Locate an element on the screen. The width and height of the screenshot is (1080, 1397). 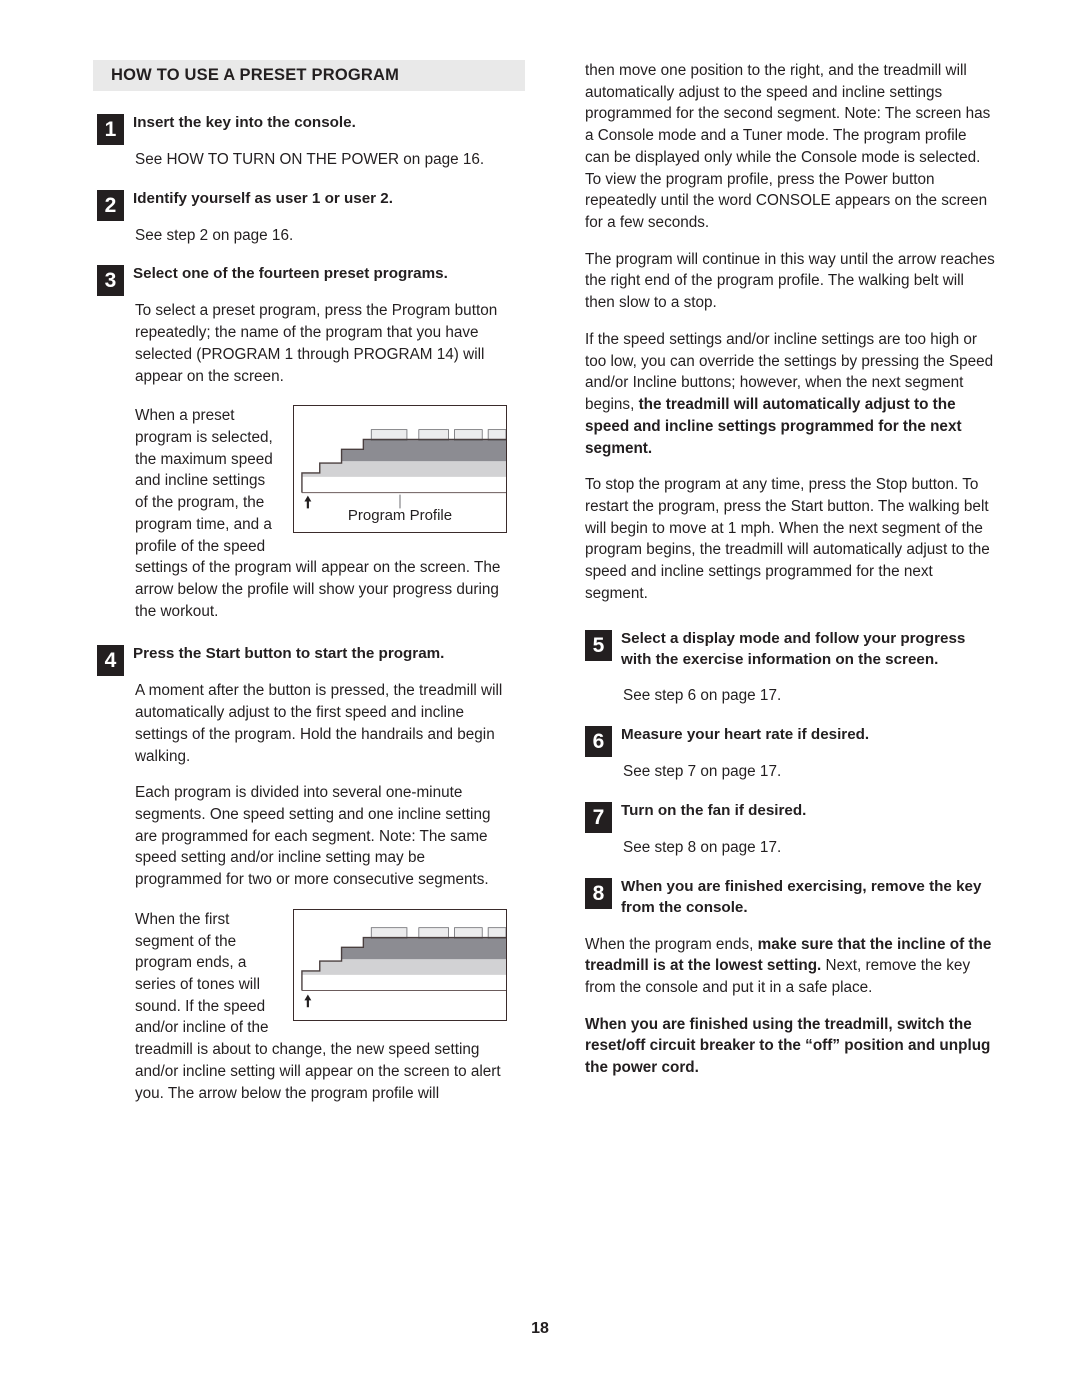
page-title: HOW TO USE A PRESET PROGRAM is located at coordinates (255, 75).